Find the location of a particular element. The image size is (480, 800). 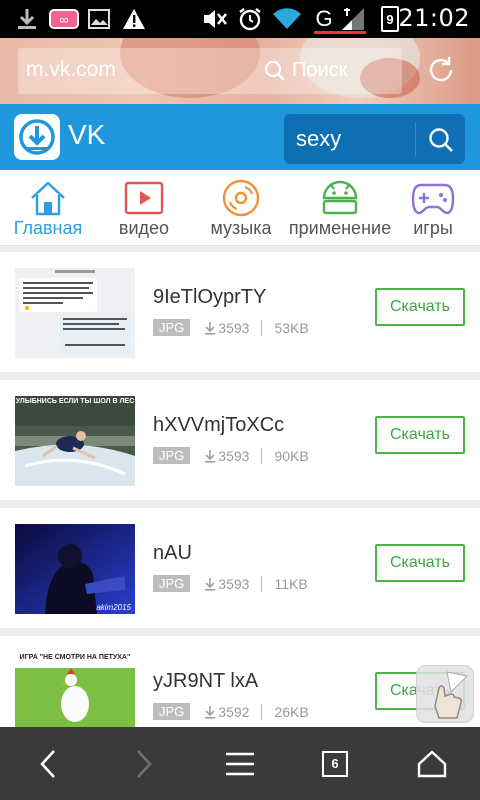

home-button is located at coordinates (432, 763).